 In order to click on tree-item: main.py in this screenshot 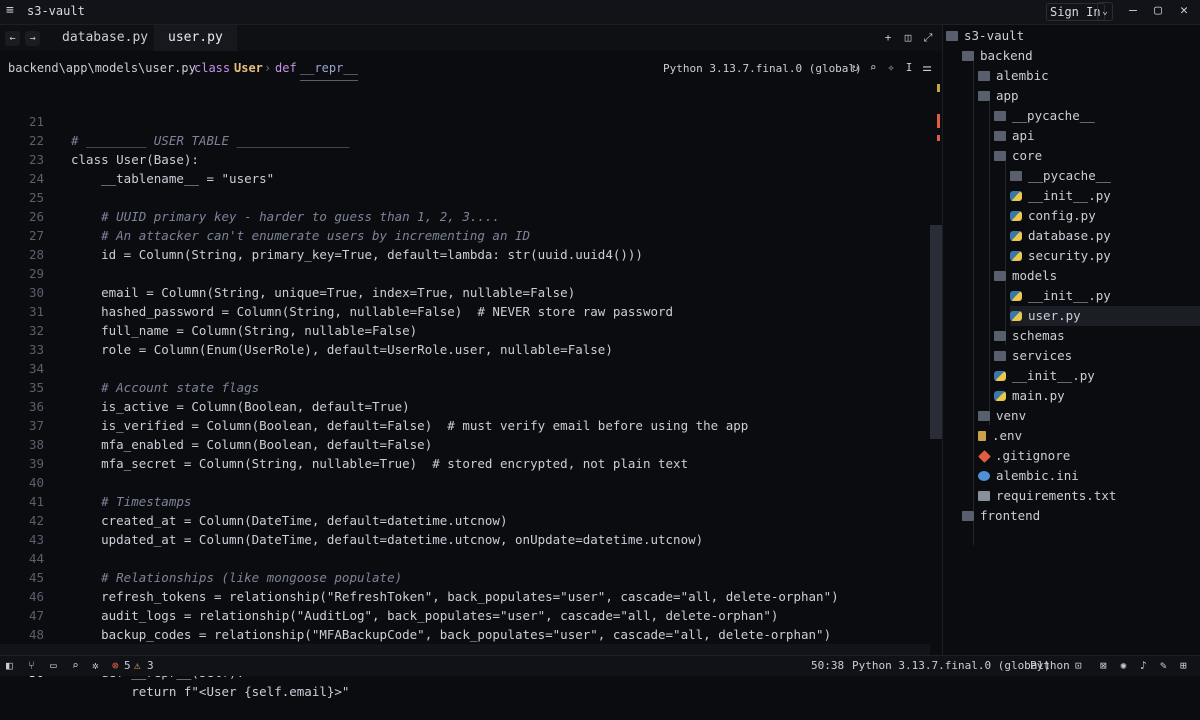, I will do `click(1097, 396)`.